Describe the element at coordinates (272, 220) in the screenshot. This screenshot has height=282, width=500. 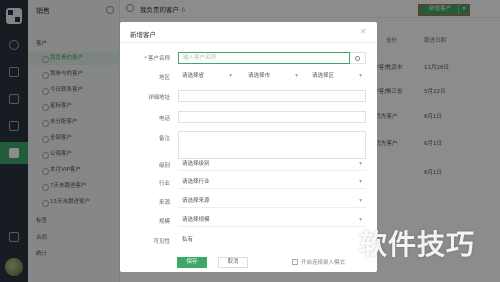
I see `scale-select: 请选择规模 ▾` at that location.